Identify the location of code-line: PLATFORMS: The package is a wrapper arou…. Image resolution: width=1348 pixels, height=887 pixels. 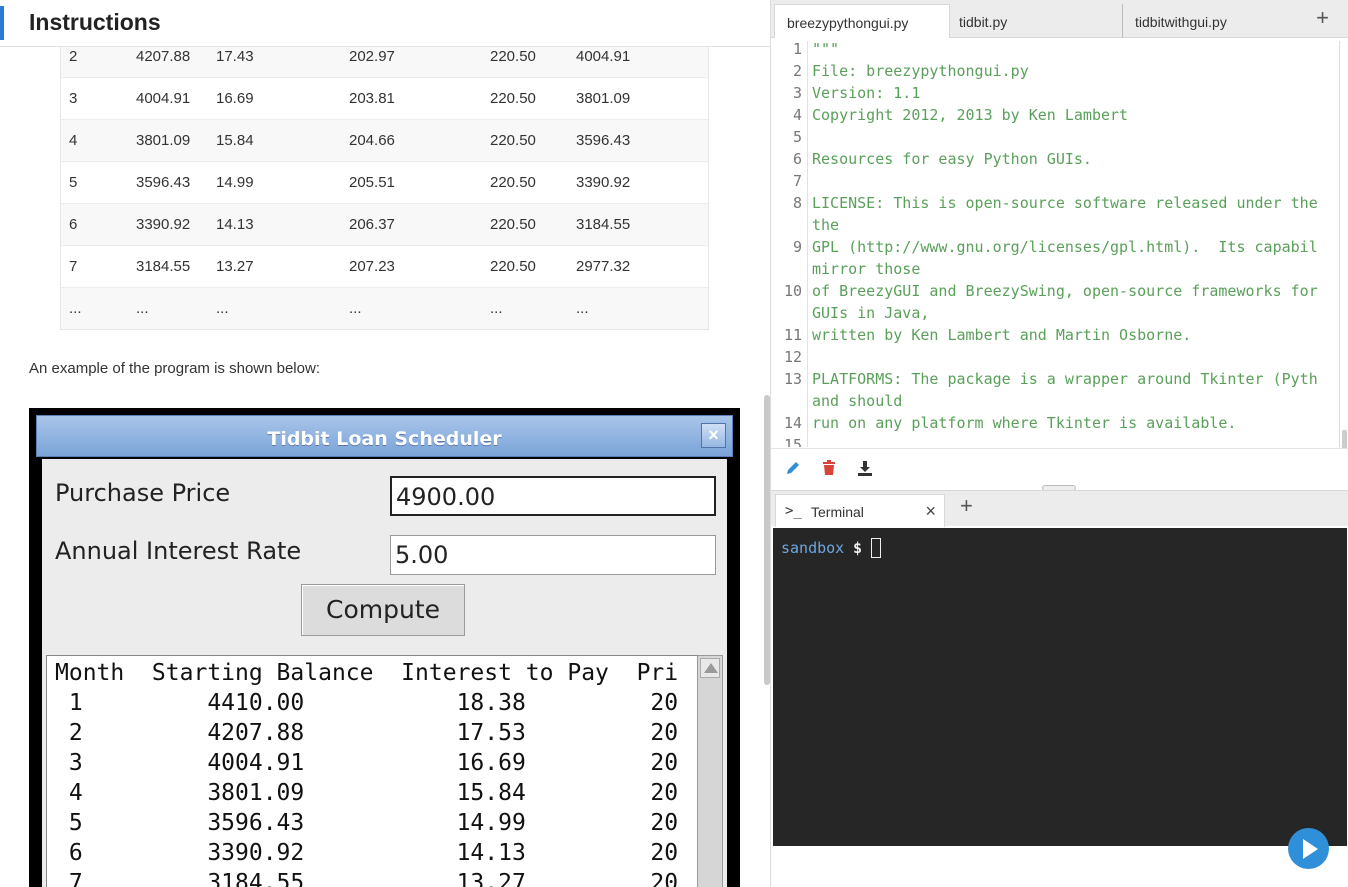
(1065, 379).